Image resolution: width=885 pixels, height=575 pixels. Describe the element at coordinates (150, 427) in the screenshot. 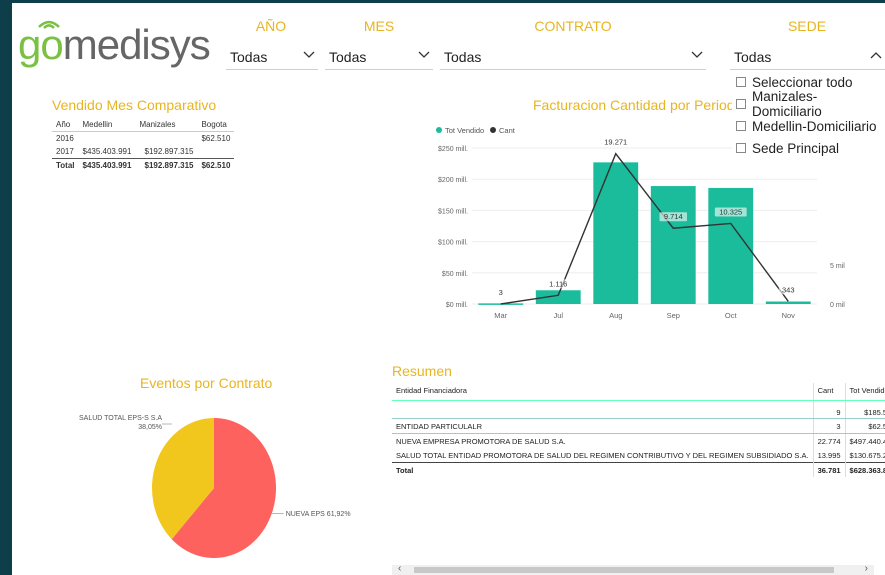

I see `pie-label-percent: 38,05%` at that location.